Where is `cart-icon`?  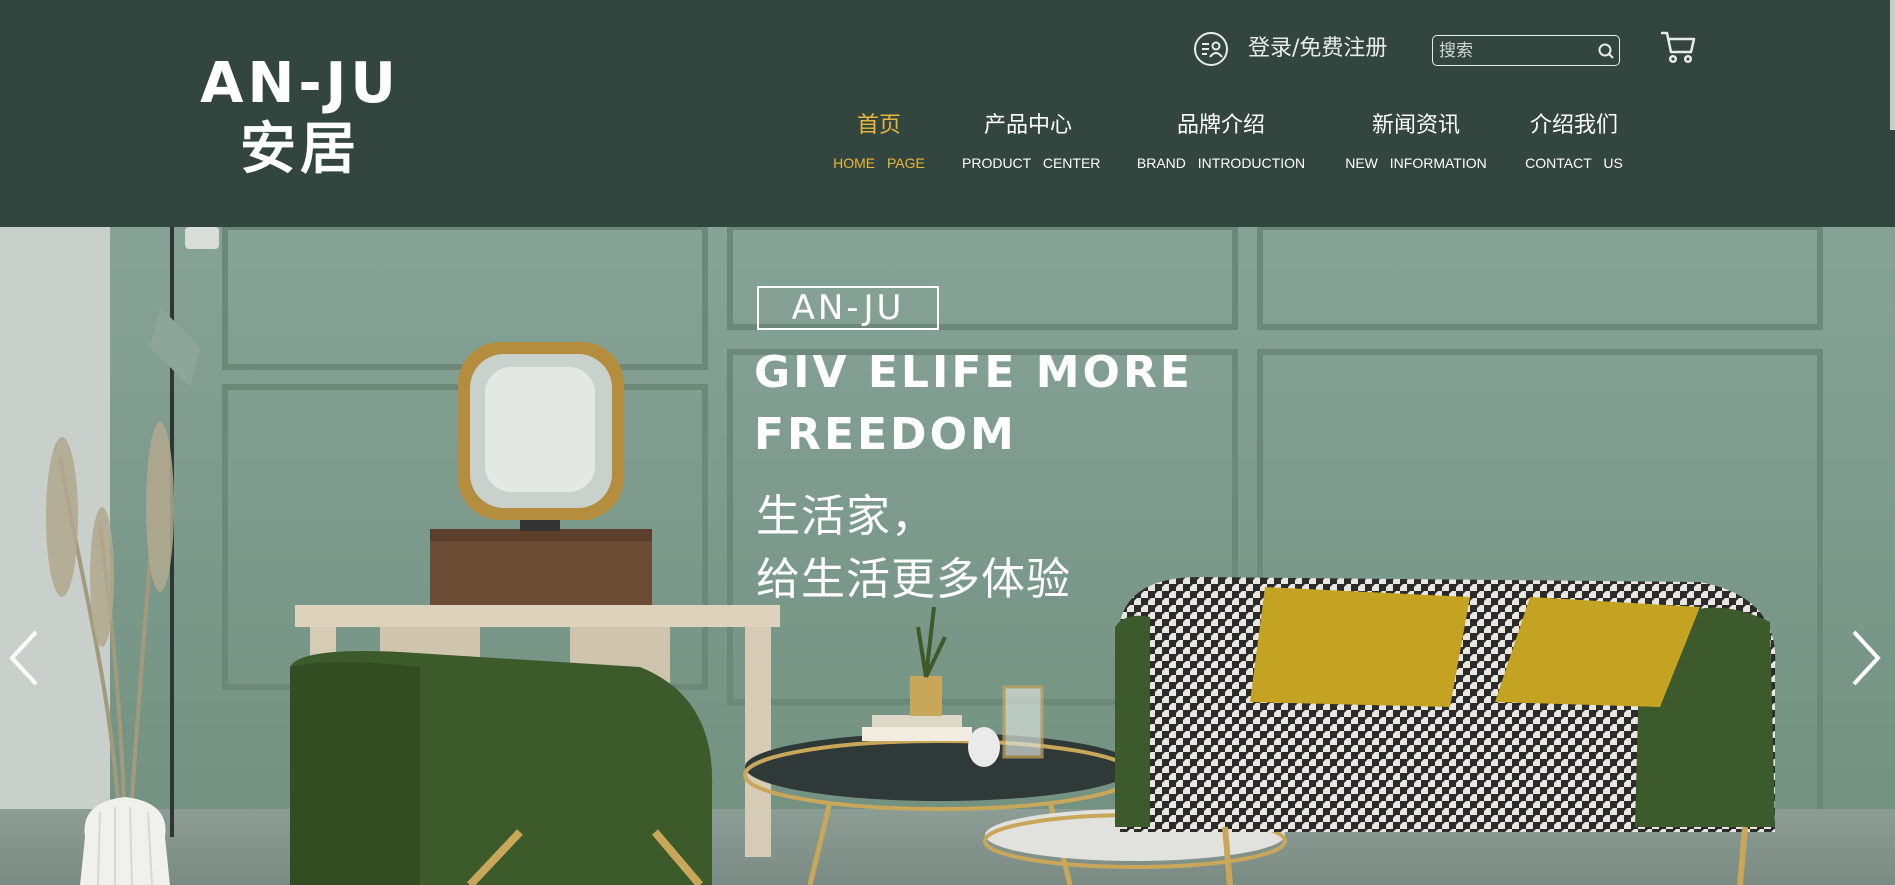
cart-icon is located at coordinates (1678, 48).